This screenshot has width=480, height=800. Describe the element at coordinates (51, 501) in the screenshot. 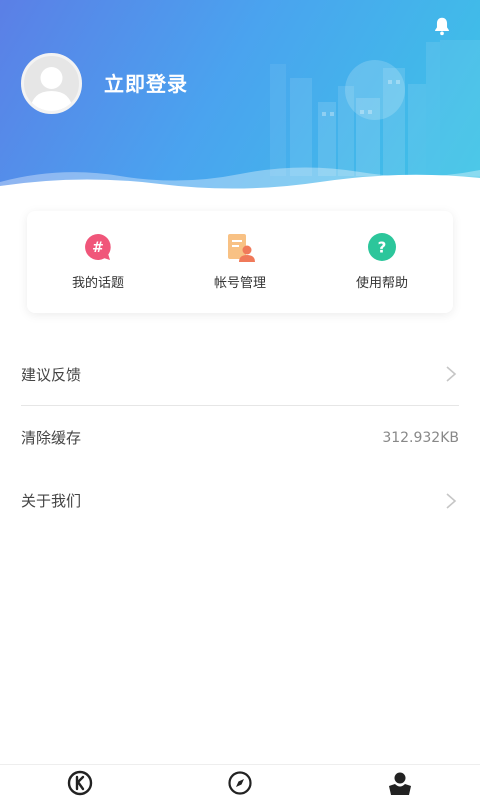

I see `settings-row-label: 关于我们` at that location.